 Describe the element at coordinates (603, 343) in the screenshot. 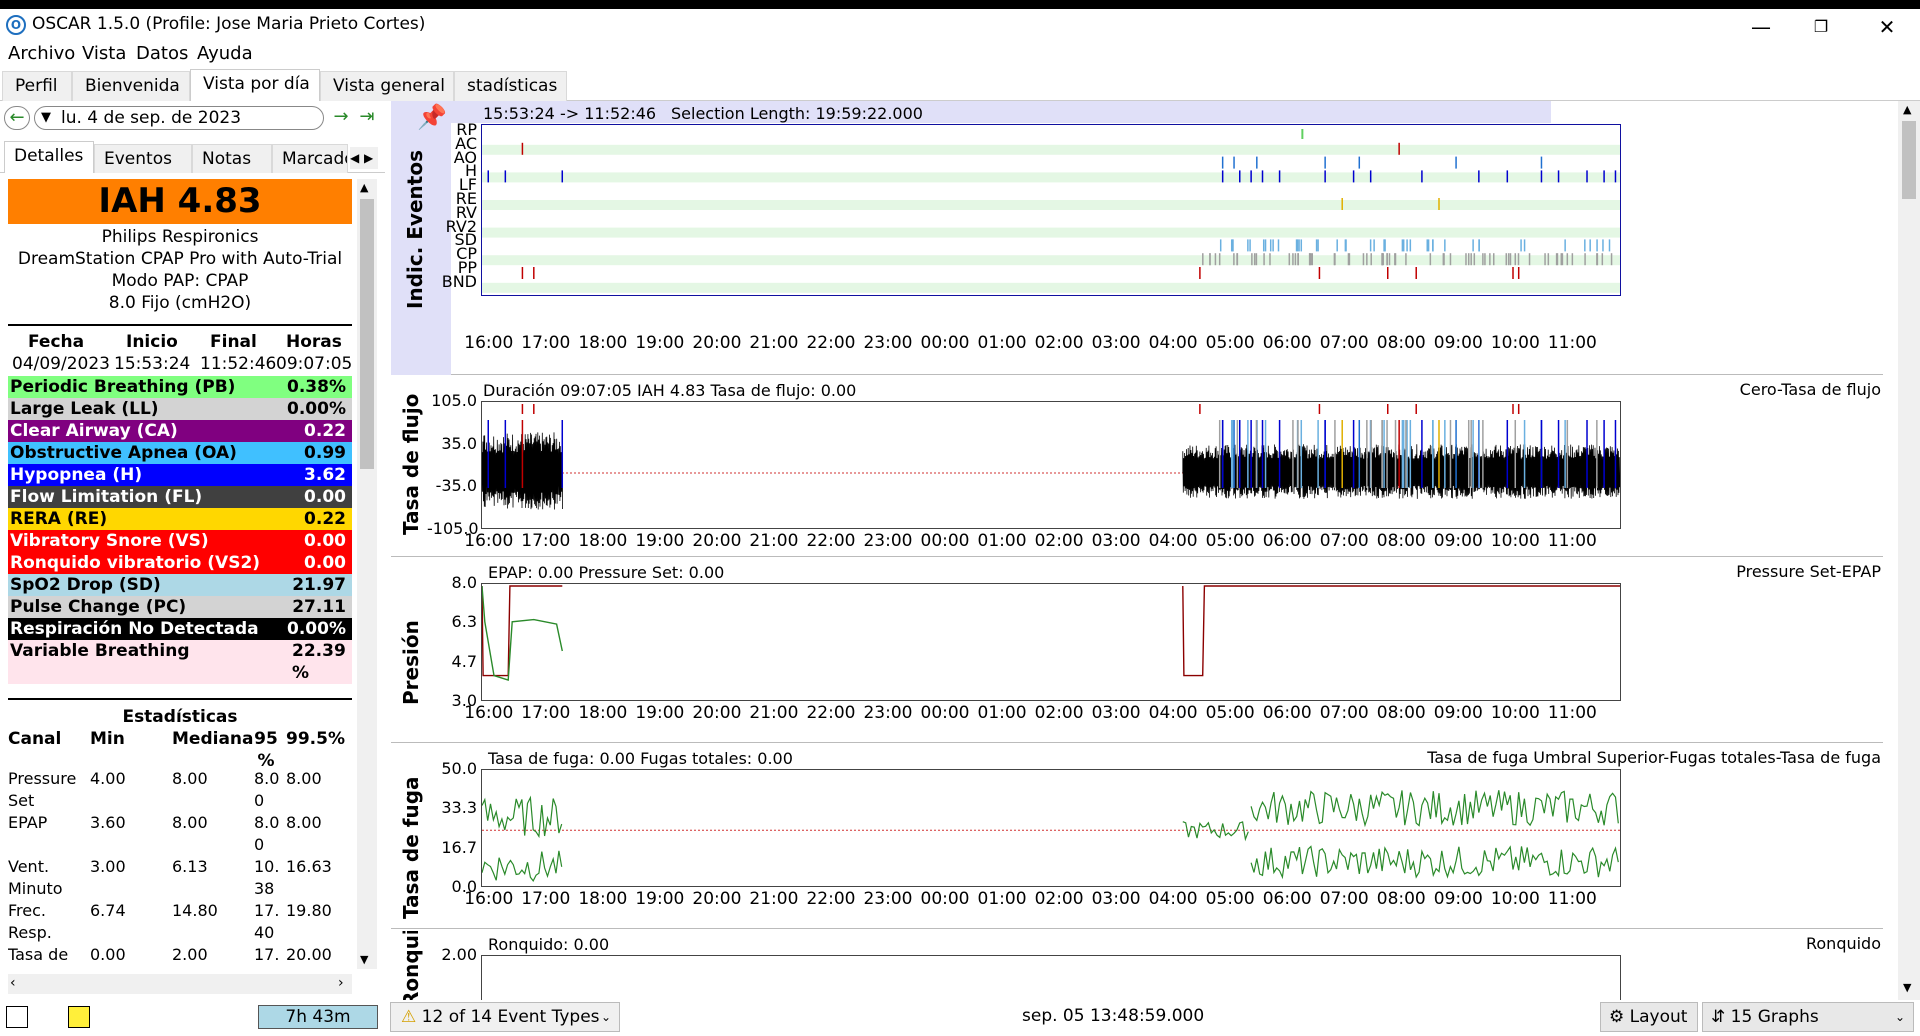

I see `time-tick: 18:00` at that location.